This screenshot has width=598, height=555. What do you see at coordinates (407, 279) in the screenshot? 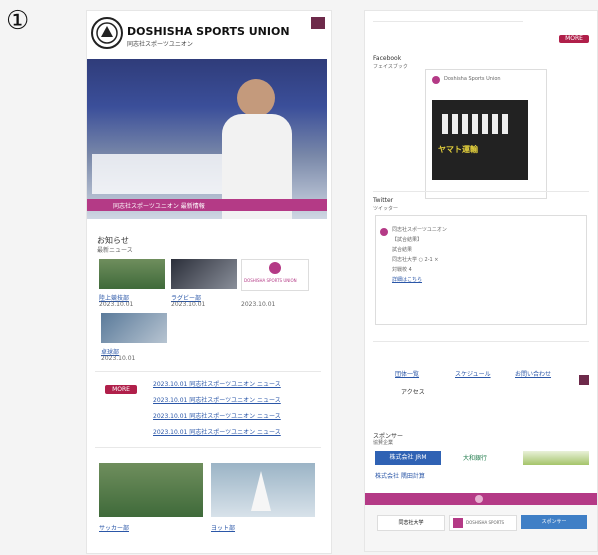
I see `tweet-link: 詳細はこちら` at bounding box center [407, 279].